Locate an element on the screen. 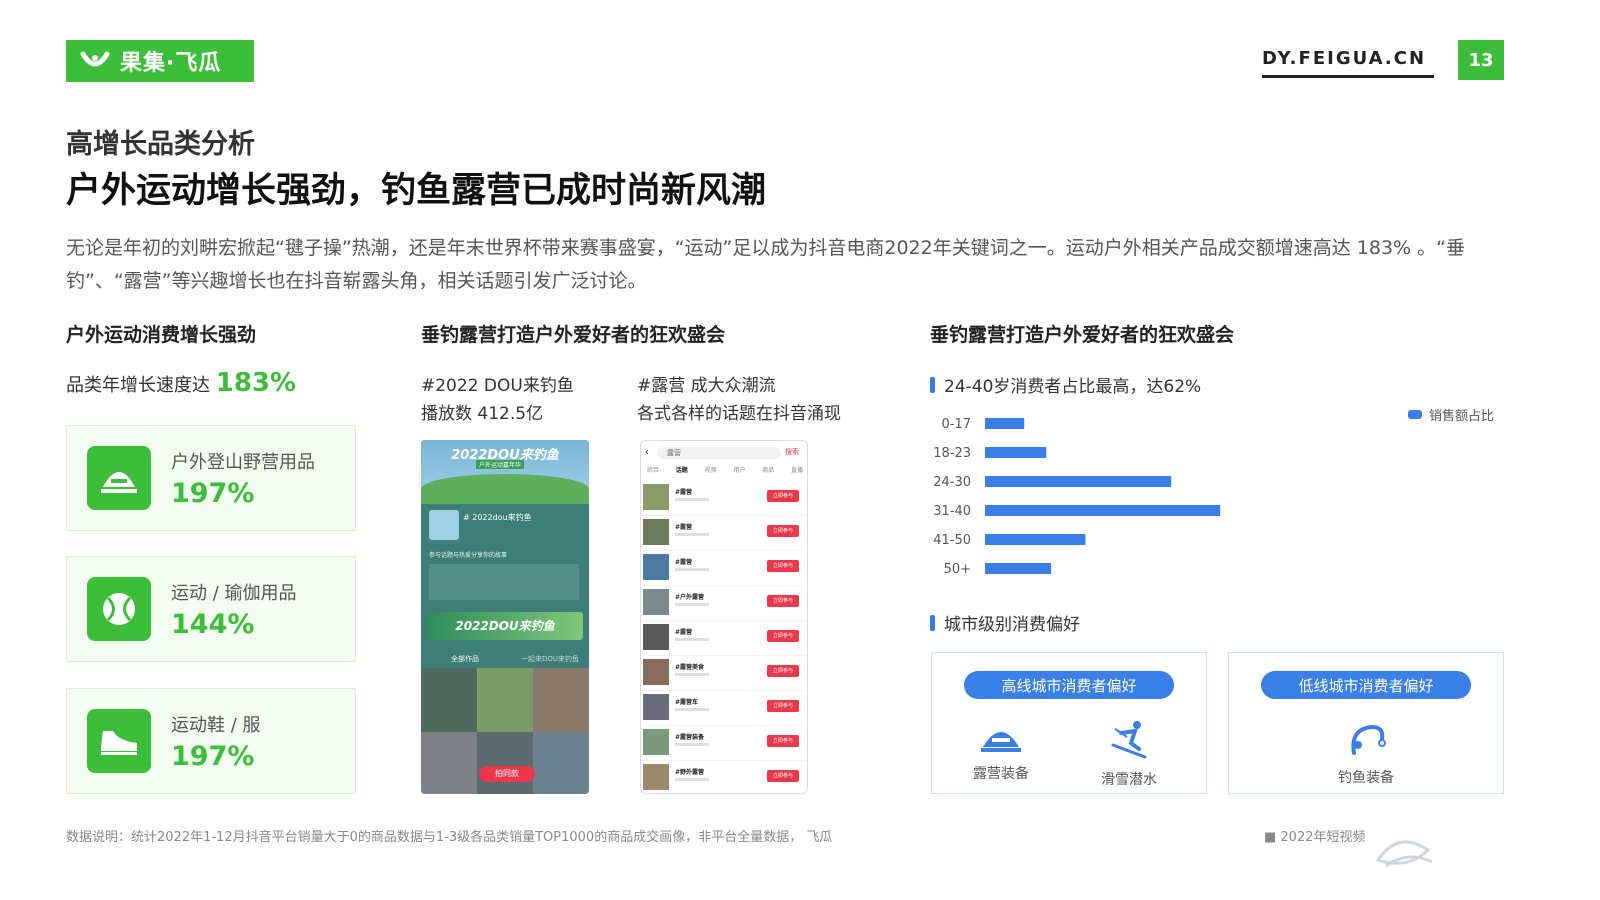 The image size is (1600, 900). search-tab: 用户 is located at coordinates (739, 469).